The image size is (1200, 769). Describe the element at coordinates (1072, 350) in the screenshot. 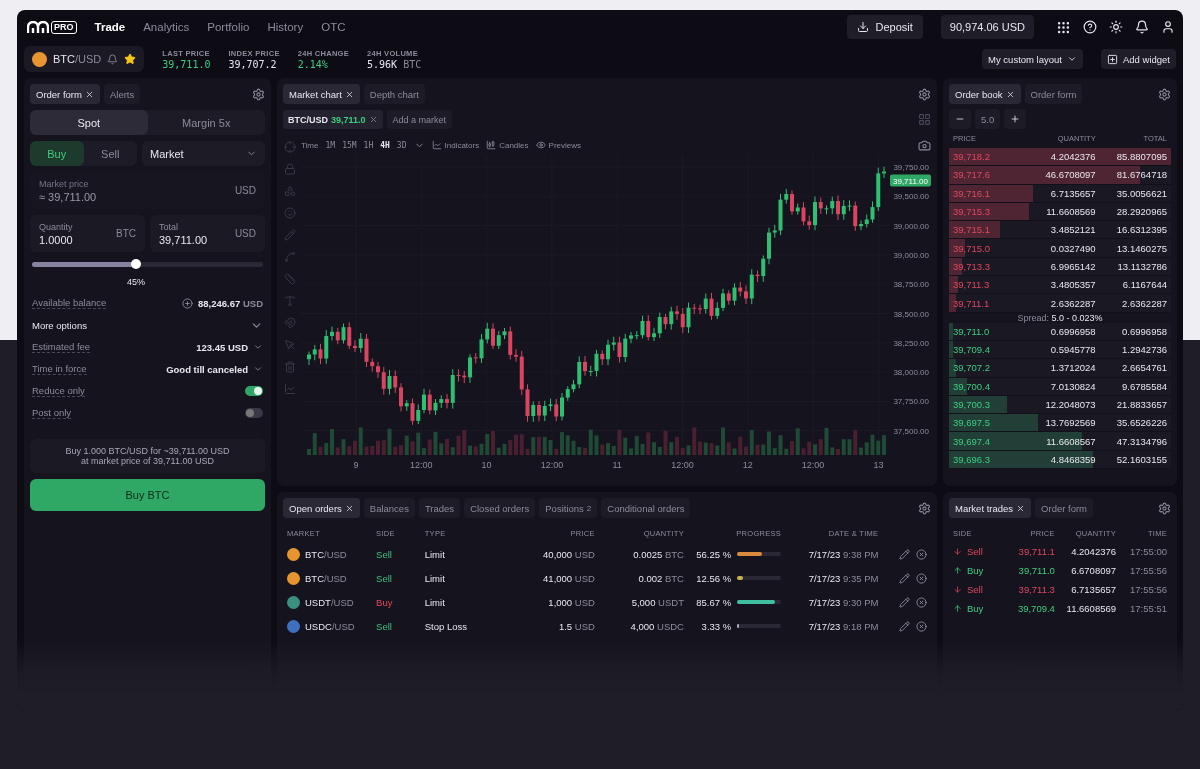

I see `table-cell-text: 0.5945778` at that location.